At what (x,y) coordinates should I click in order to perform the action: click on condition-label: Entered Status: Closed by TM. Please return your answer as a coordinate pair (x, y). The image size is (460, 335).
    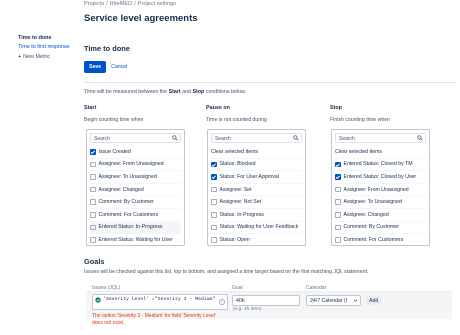
    Looking at the image, I should click on (378, 164).